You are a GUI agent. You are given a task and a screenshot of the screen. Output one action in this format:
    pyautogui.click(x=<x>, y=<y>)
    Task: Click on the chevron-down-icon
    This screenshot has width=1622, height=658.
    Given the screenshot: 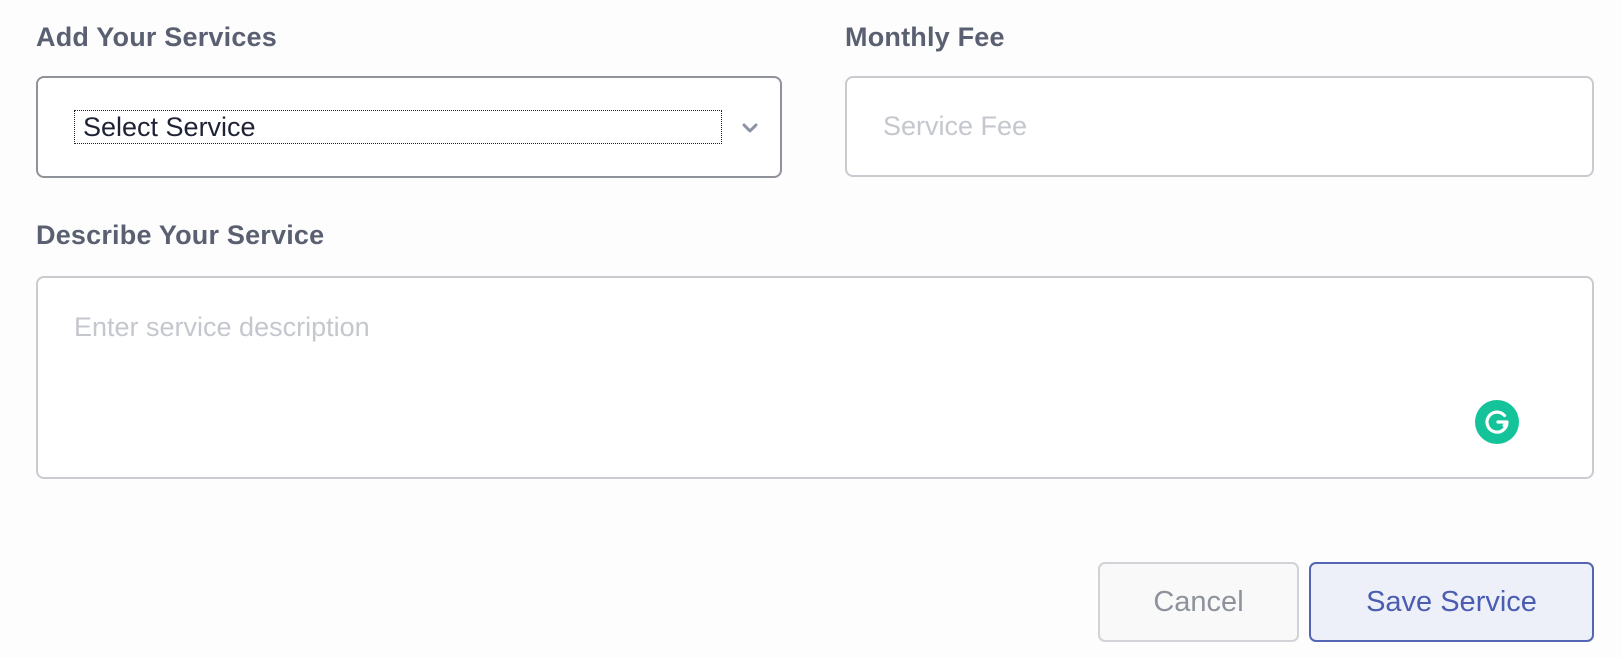 What is the action you would take?
    pyautogui.click(x=750, y=128)
    